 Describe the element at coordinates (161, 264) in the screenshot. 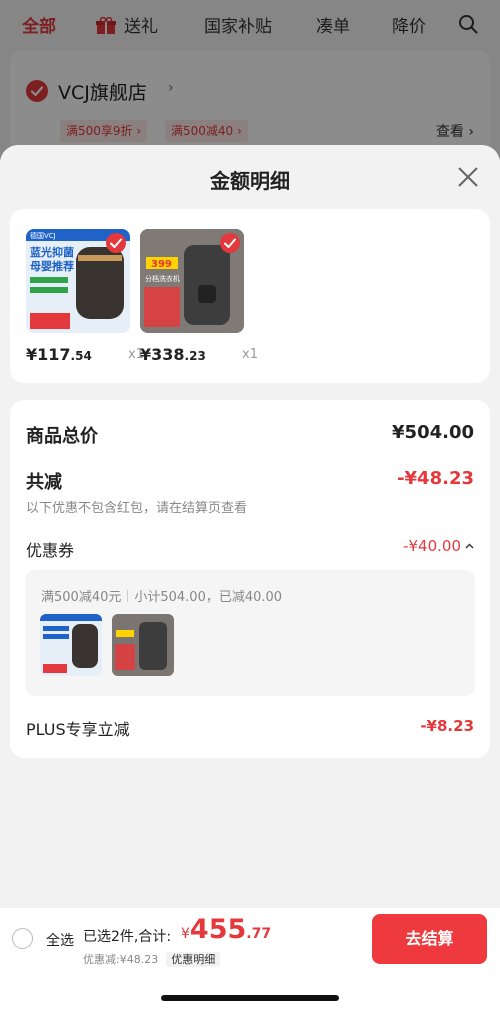

I see `product-image-price: 399` at that location.